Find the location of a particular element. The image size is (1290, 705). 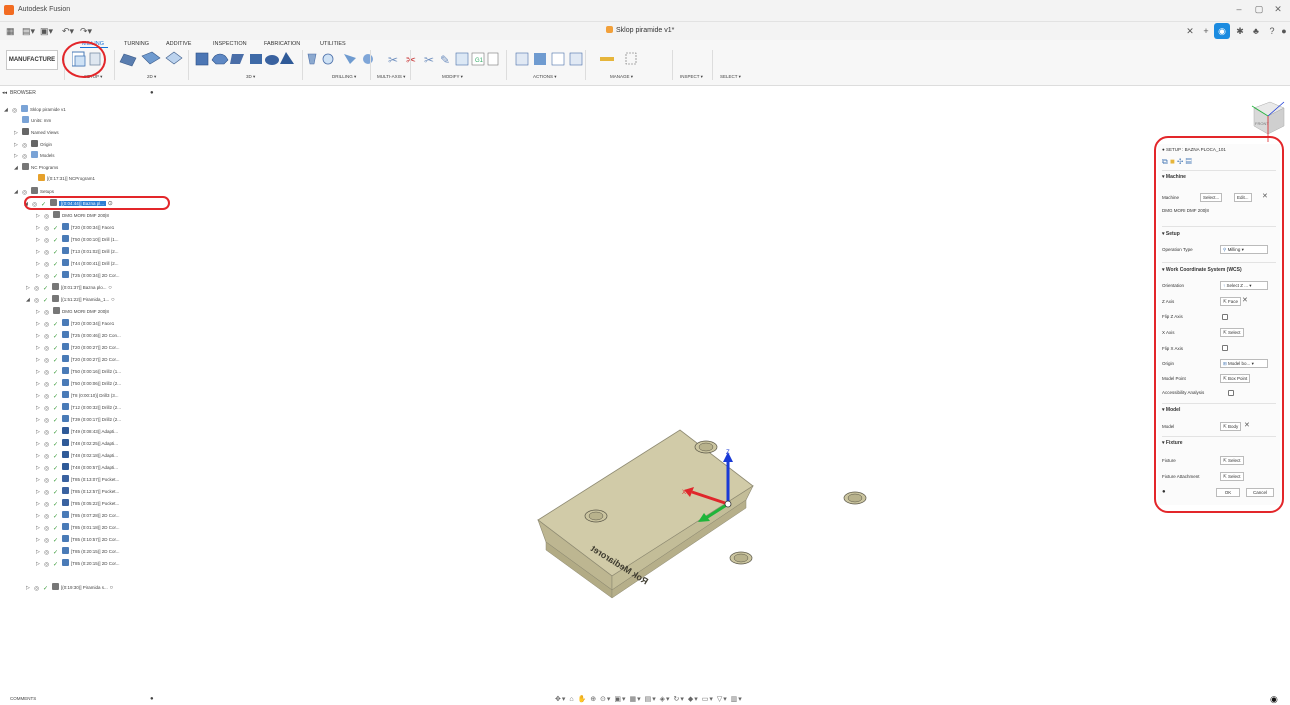

comments-pin-icon: ● is located at coordinates (152, 699).